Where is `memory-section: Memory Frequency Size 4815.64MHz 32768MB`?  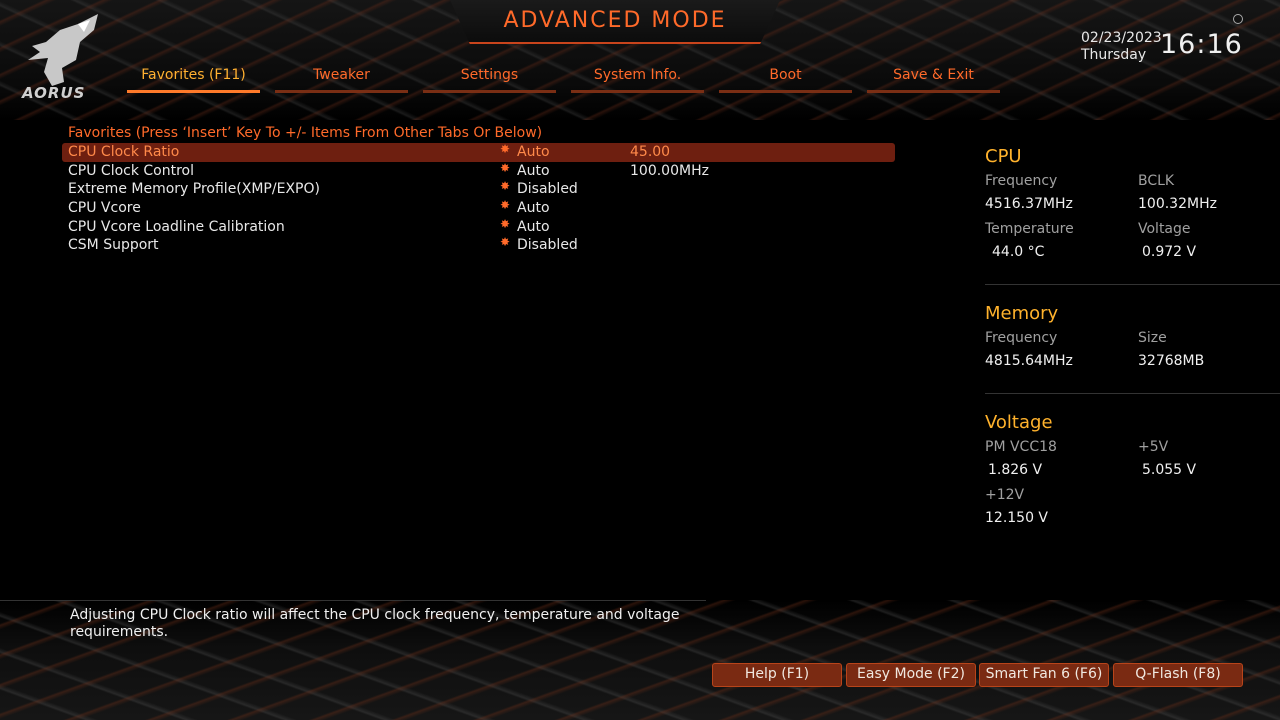 memory-section: Memory Frequency Size 4815.64MHz 32768MB is located at coordinates (1132, 340).